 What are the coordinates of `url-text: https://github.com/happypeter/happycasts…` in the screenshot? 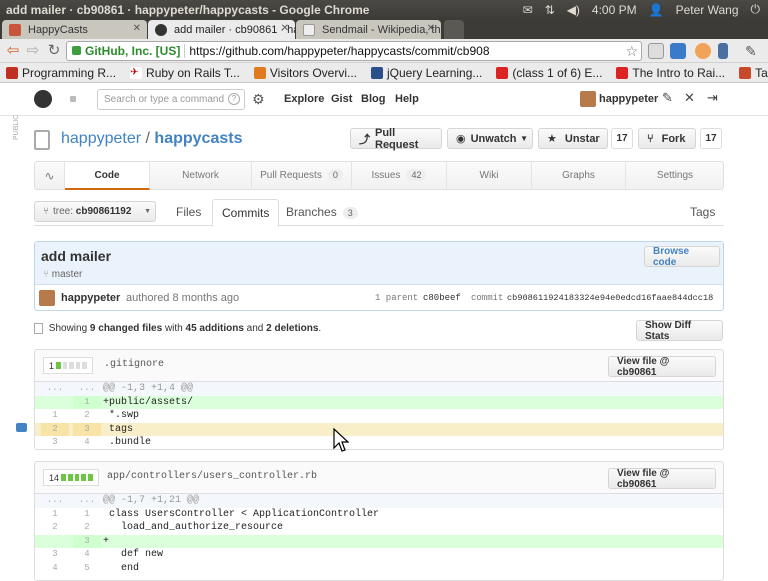 It's located at (339, 51).